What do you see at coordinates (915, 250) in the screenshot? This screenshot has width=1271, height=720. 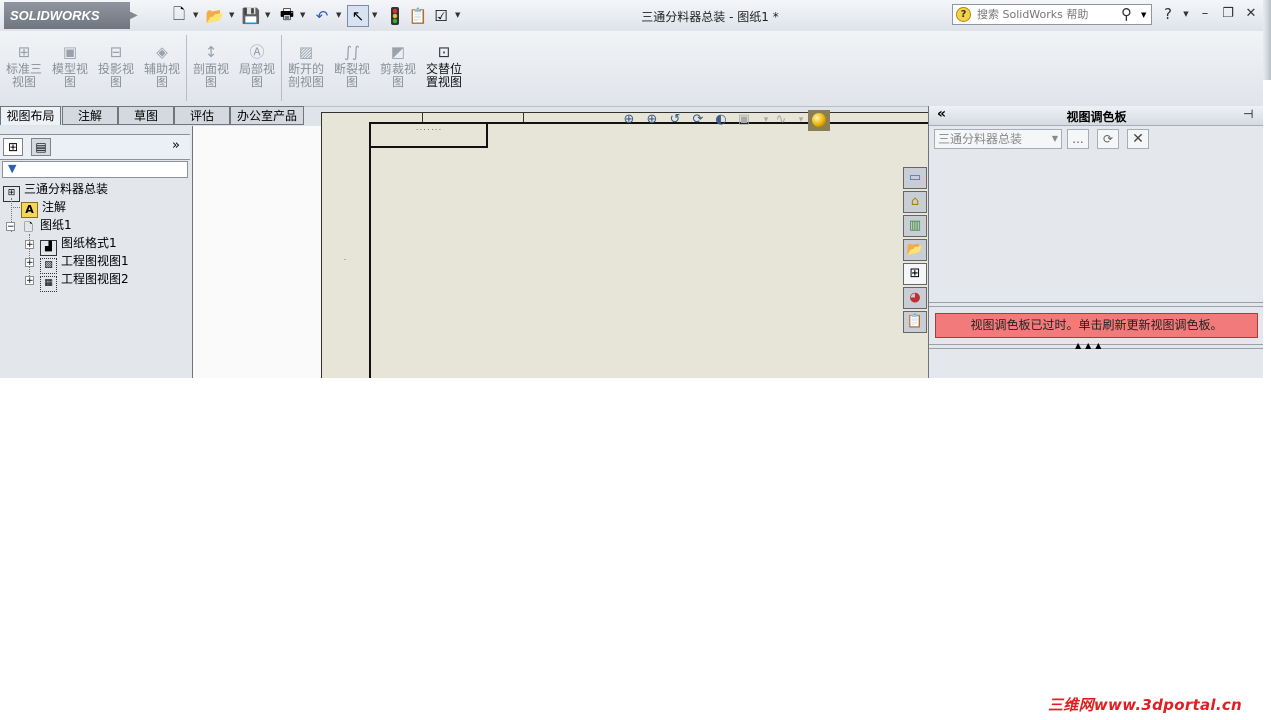 I see `search-folder-icon: 📂` at bounding box center [915, 250].